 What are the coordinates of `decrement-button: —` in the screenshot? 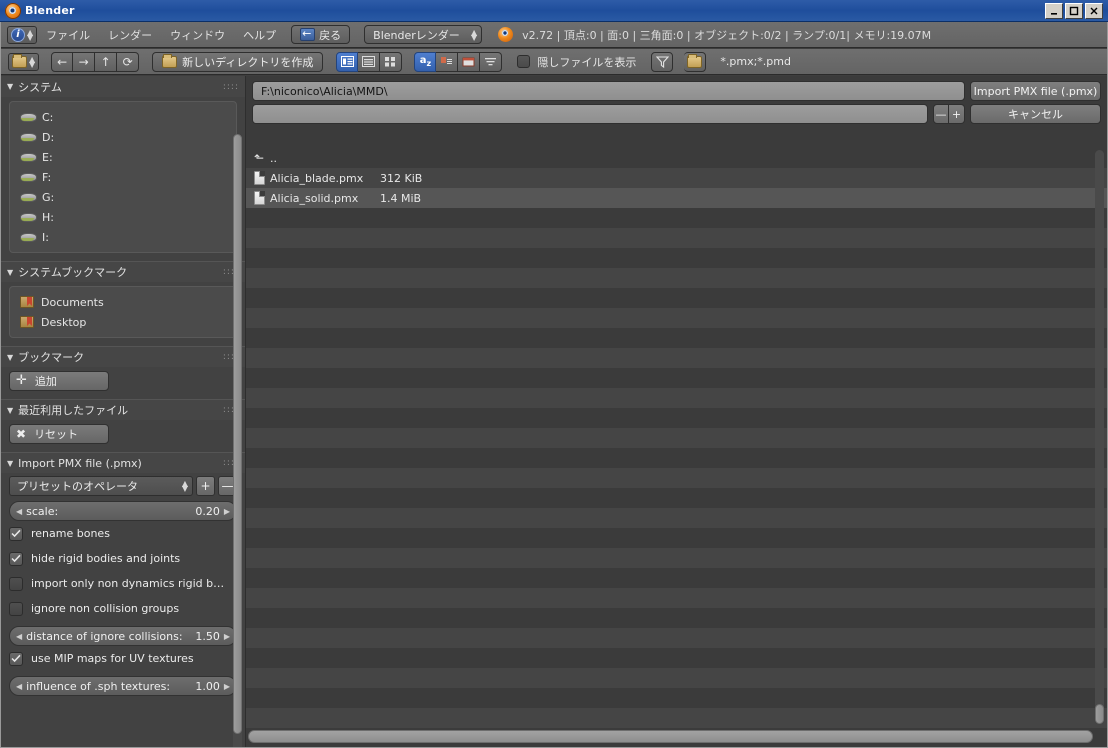 It's located at (941, 114).